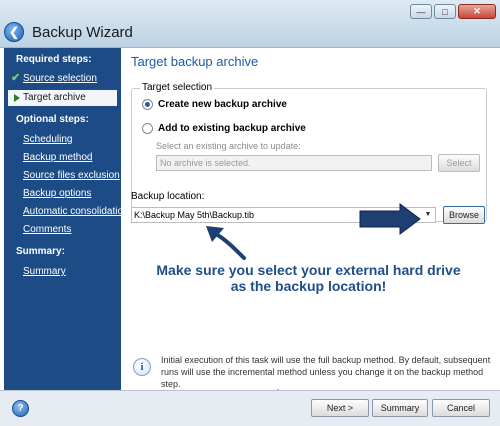 The image size is (500, 426). What do you see at coordinates (40, 251) in the screenshot?
I see `summary-heading: Summary:` at bounding box center [40, 251].